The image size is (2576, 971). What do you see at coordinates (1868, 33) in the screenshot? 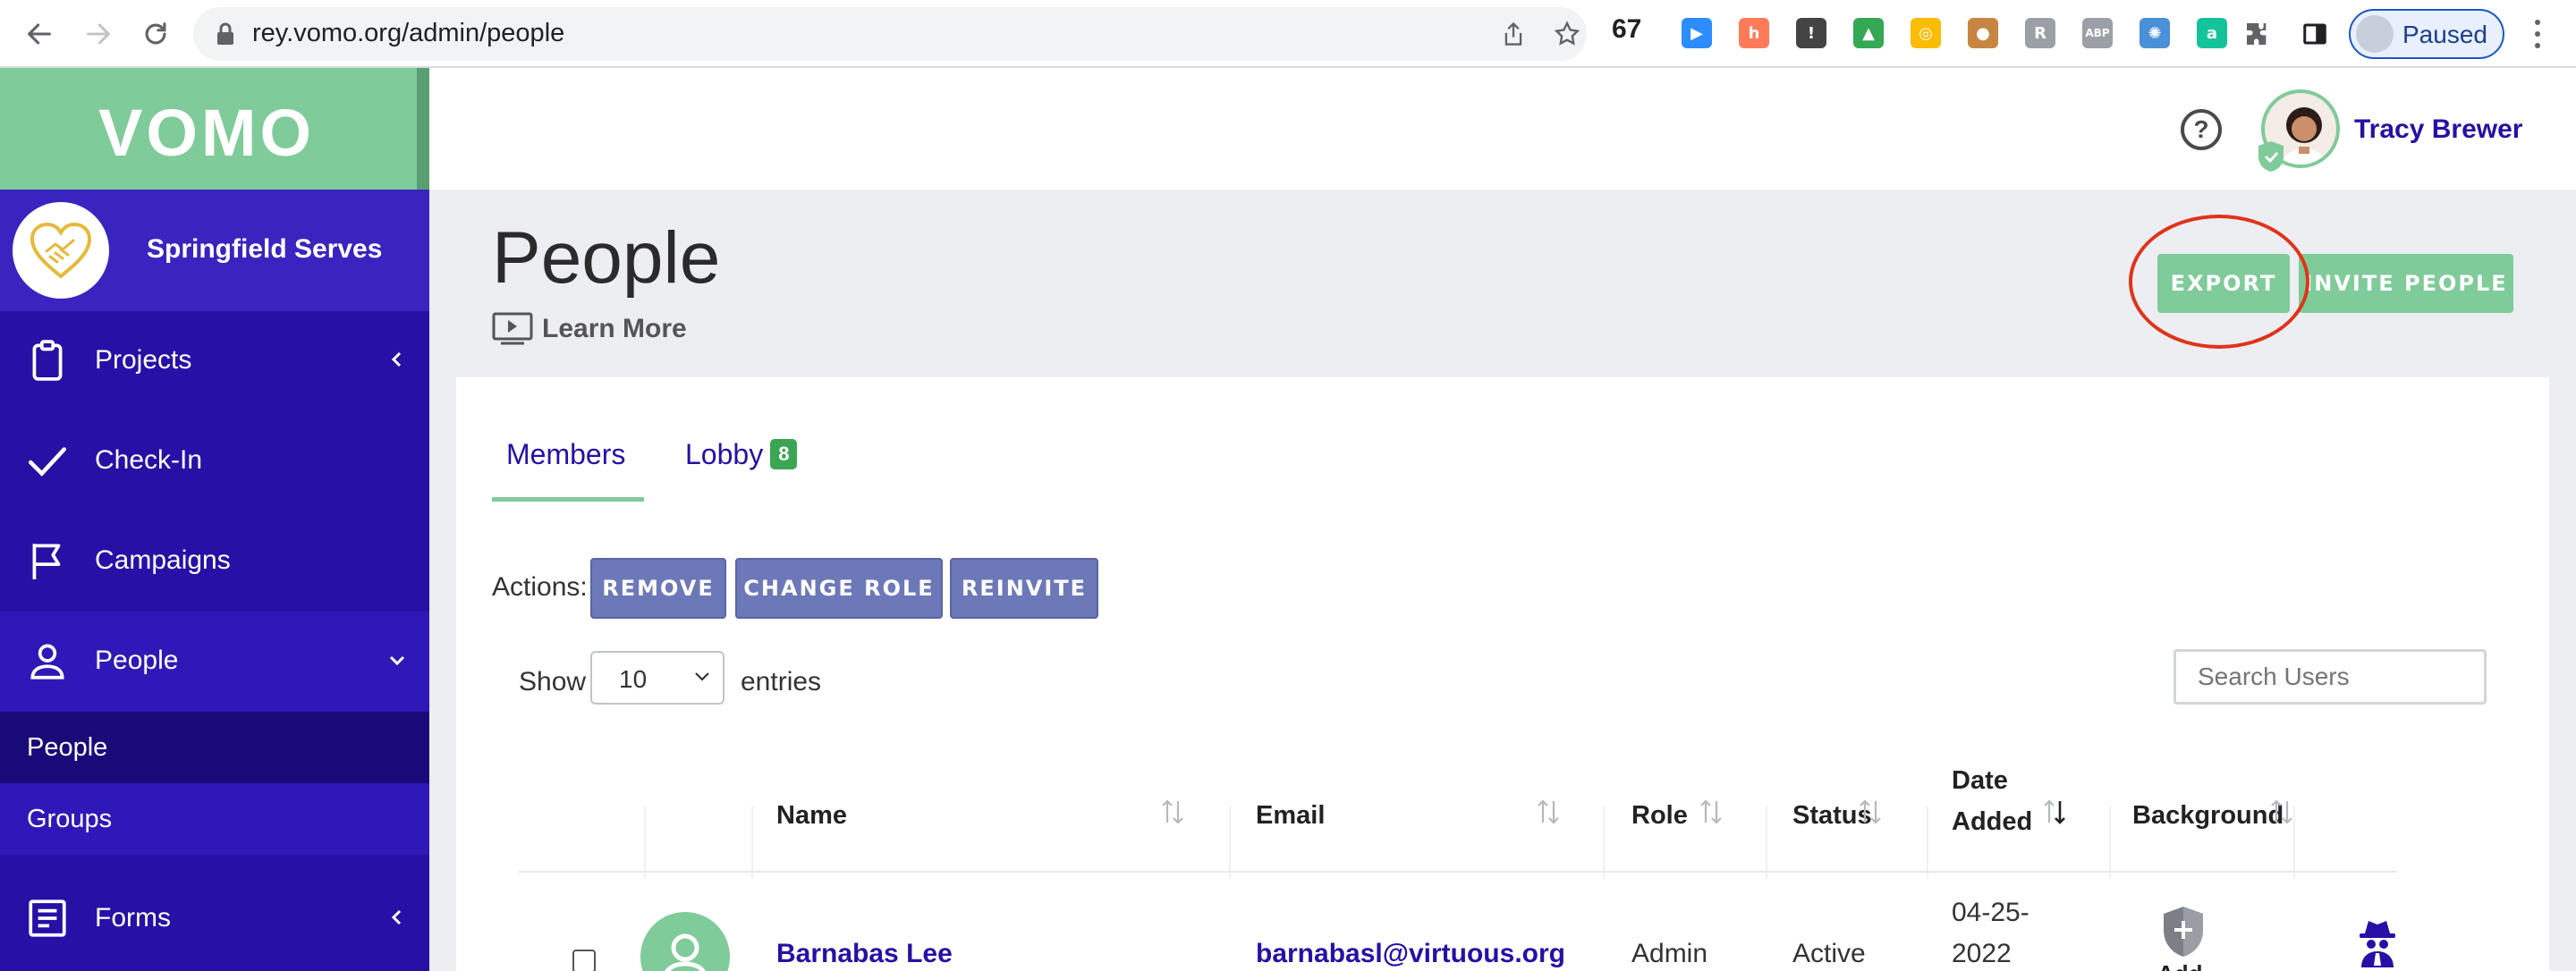
I see `google-drive-icon: ▲` at bounding box center [1868, 33].